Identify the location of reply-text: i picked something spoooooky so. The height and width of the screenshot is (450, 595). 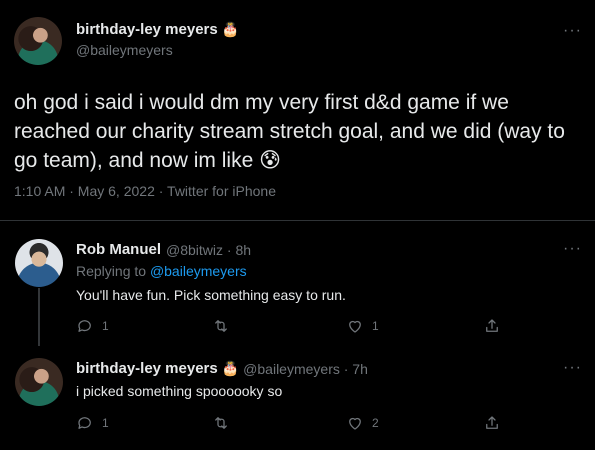
(179, 391).